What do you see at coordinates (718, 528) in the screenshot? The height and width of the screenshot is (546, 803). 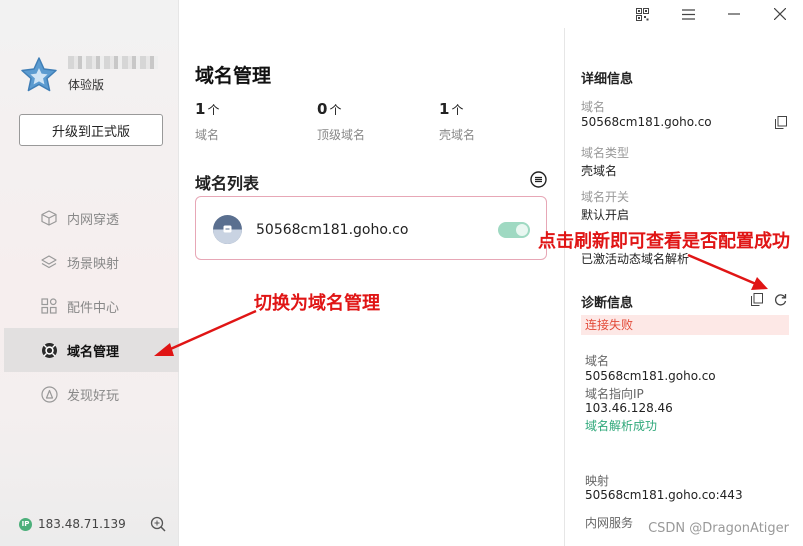 I see `watermark: CSDN @DragonAtiger` at bounding box center [718, 528].